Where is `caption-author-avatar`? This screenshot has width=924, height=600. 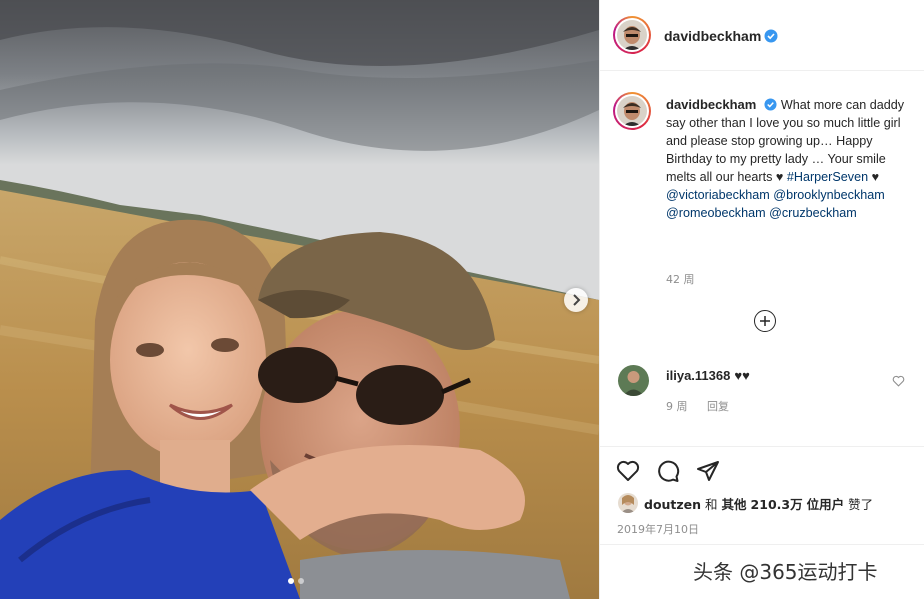
caption-author-avatar is located at coordinates (632, 111).